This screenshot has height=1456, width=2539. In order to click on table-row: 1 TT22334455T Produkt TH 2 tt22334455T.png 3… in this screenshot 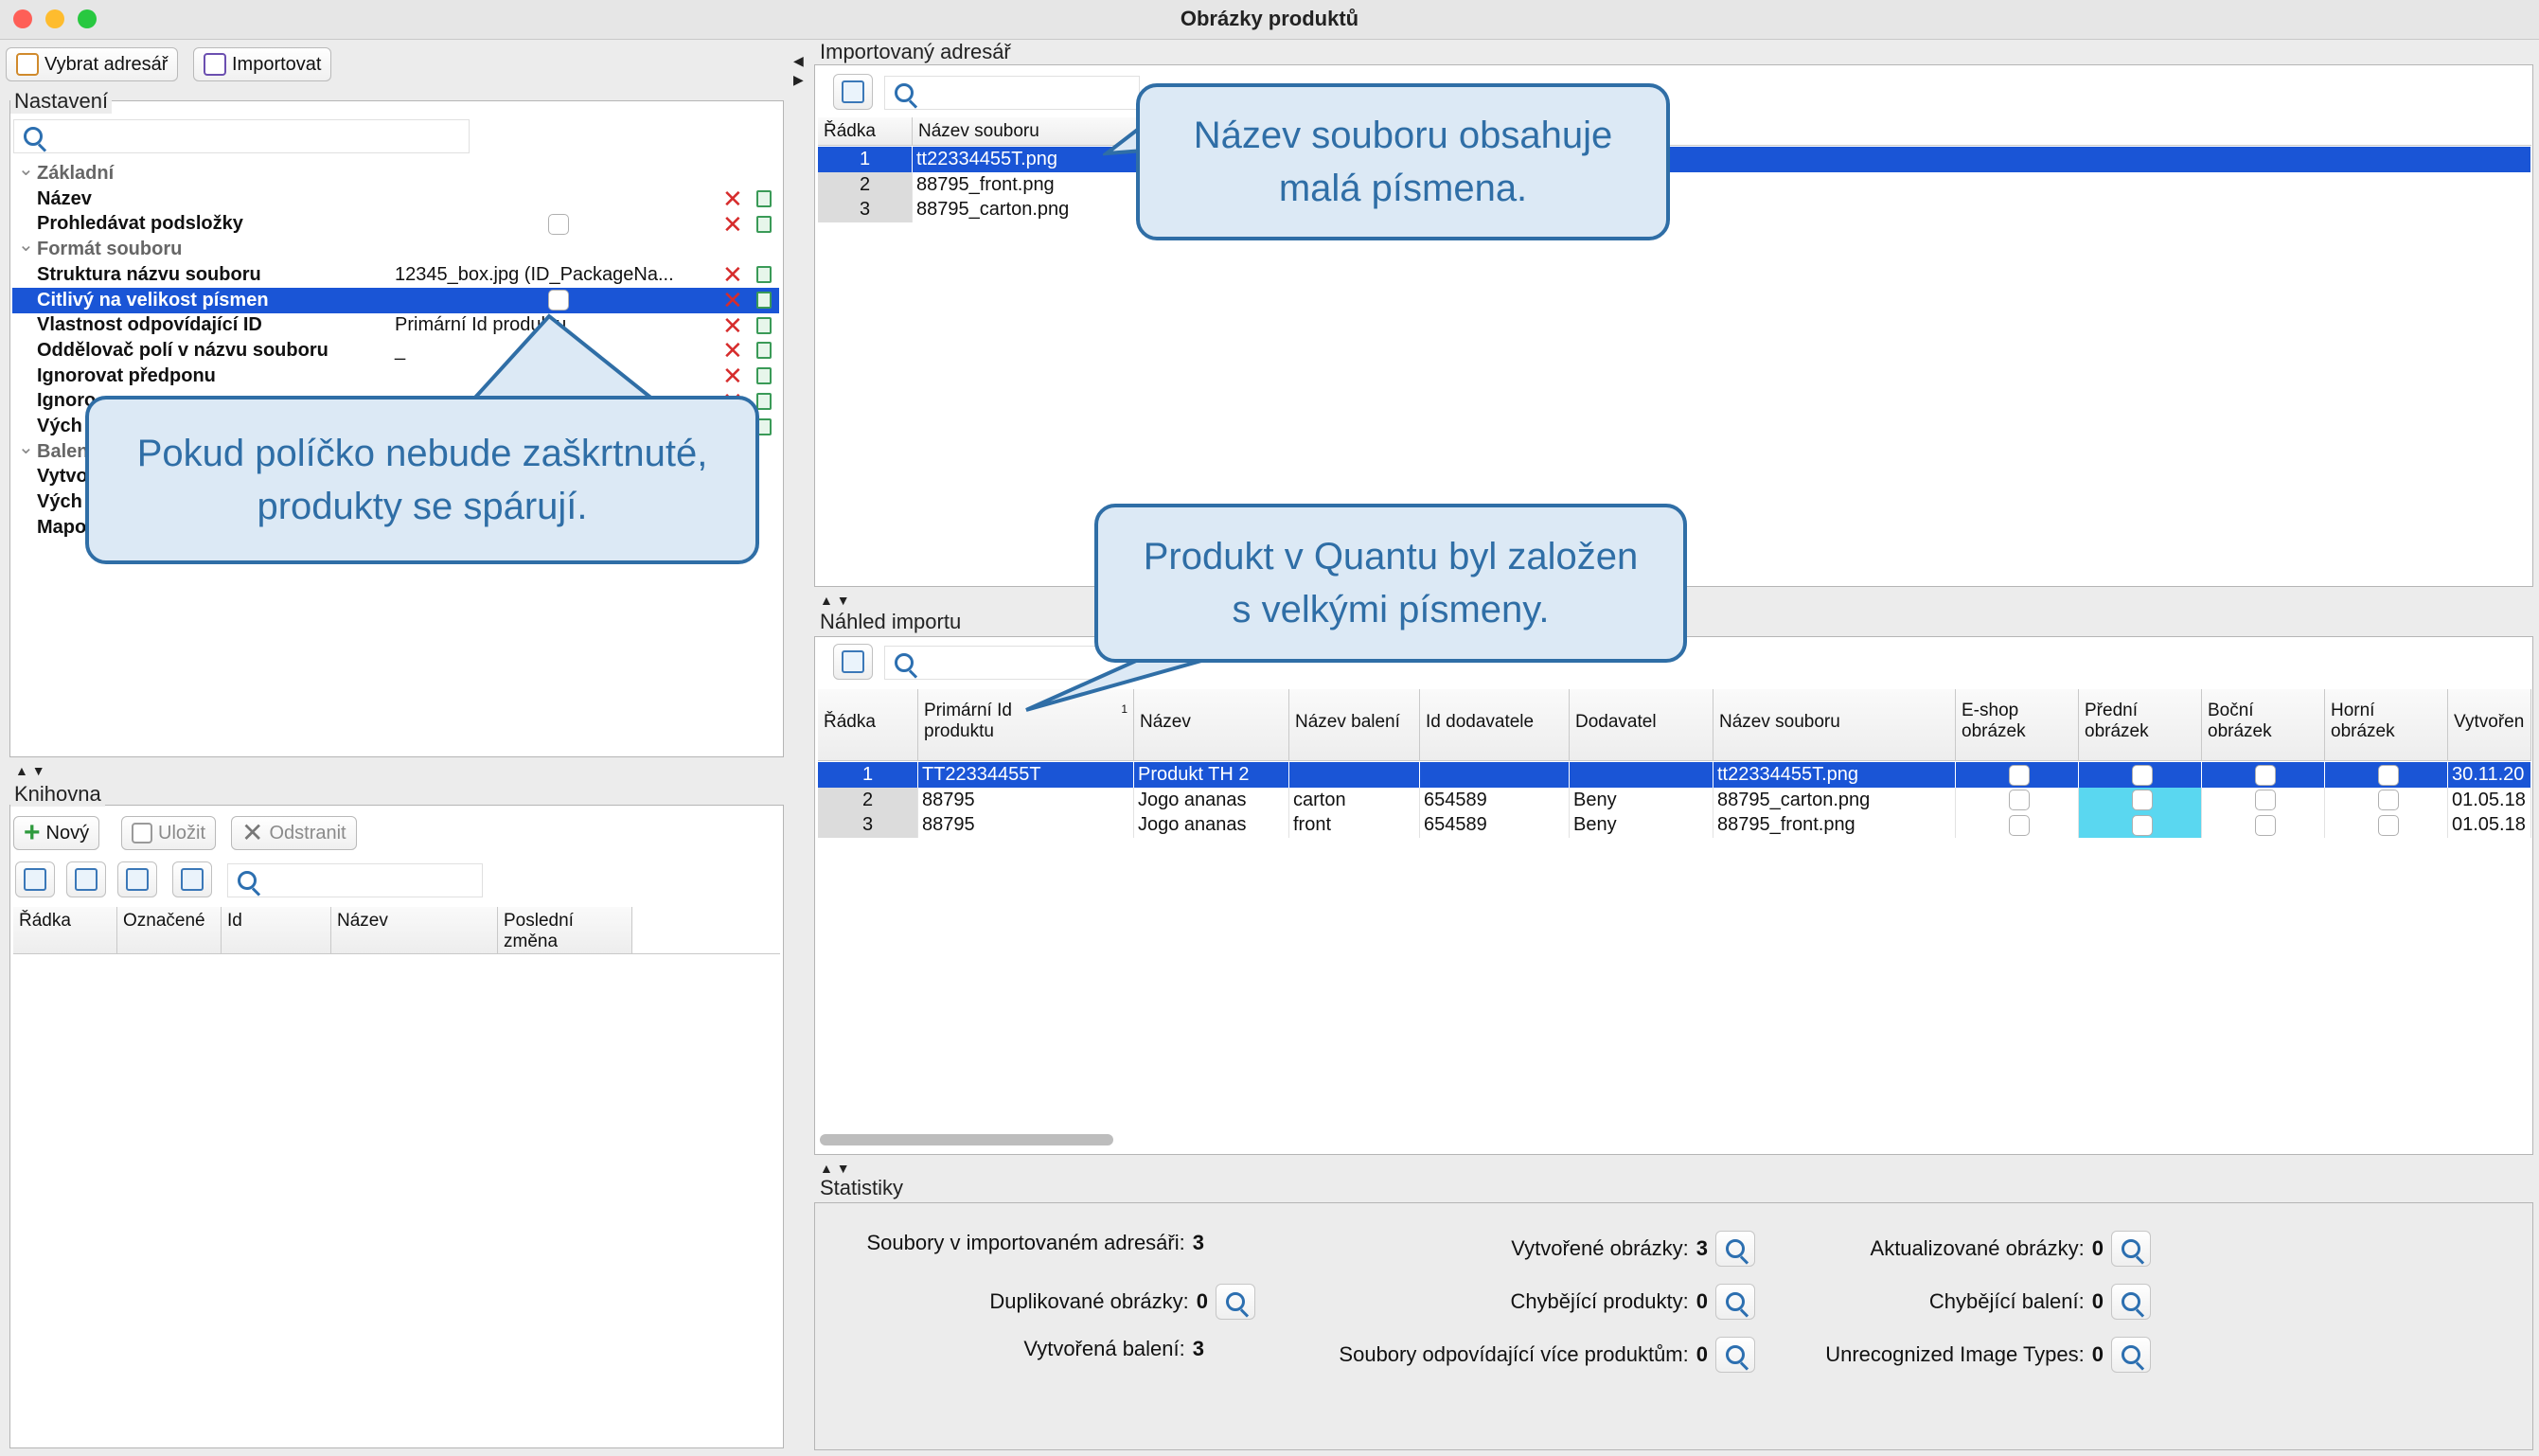, I will do `click(1674, 775)`.